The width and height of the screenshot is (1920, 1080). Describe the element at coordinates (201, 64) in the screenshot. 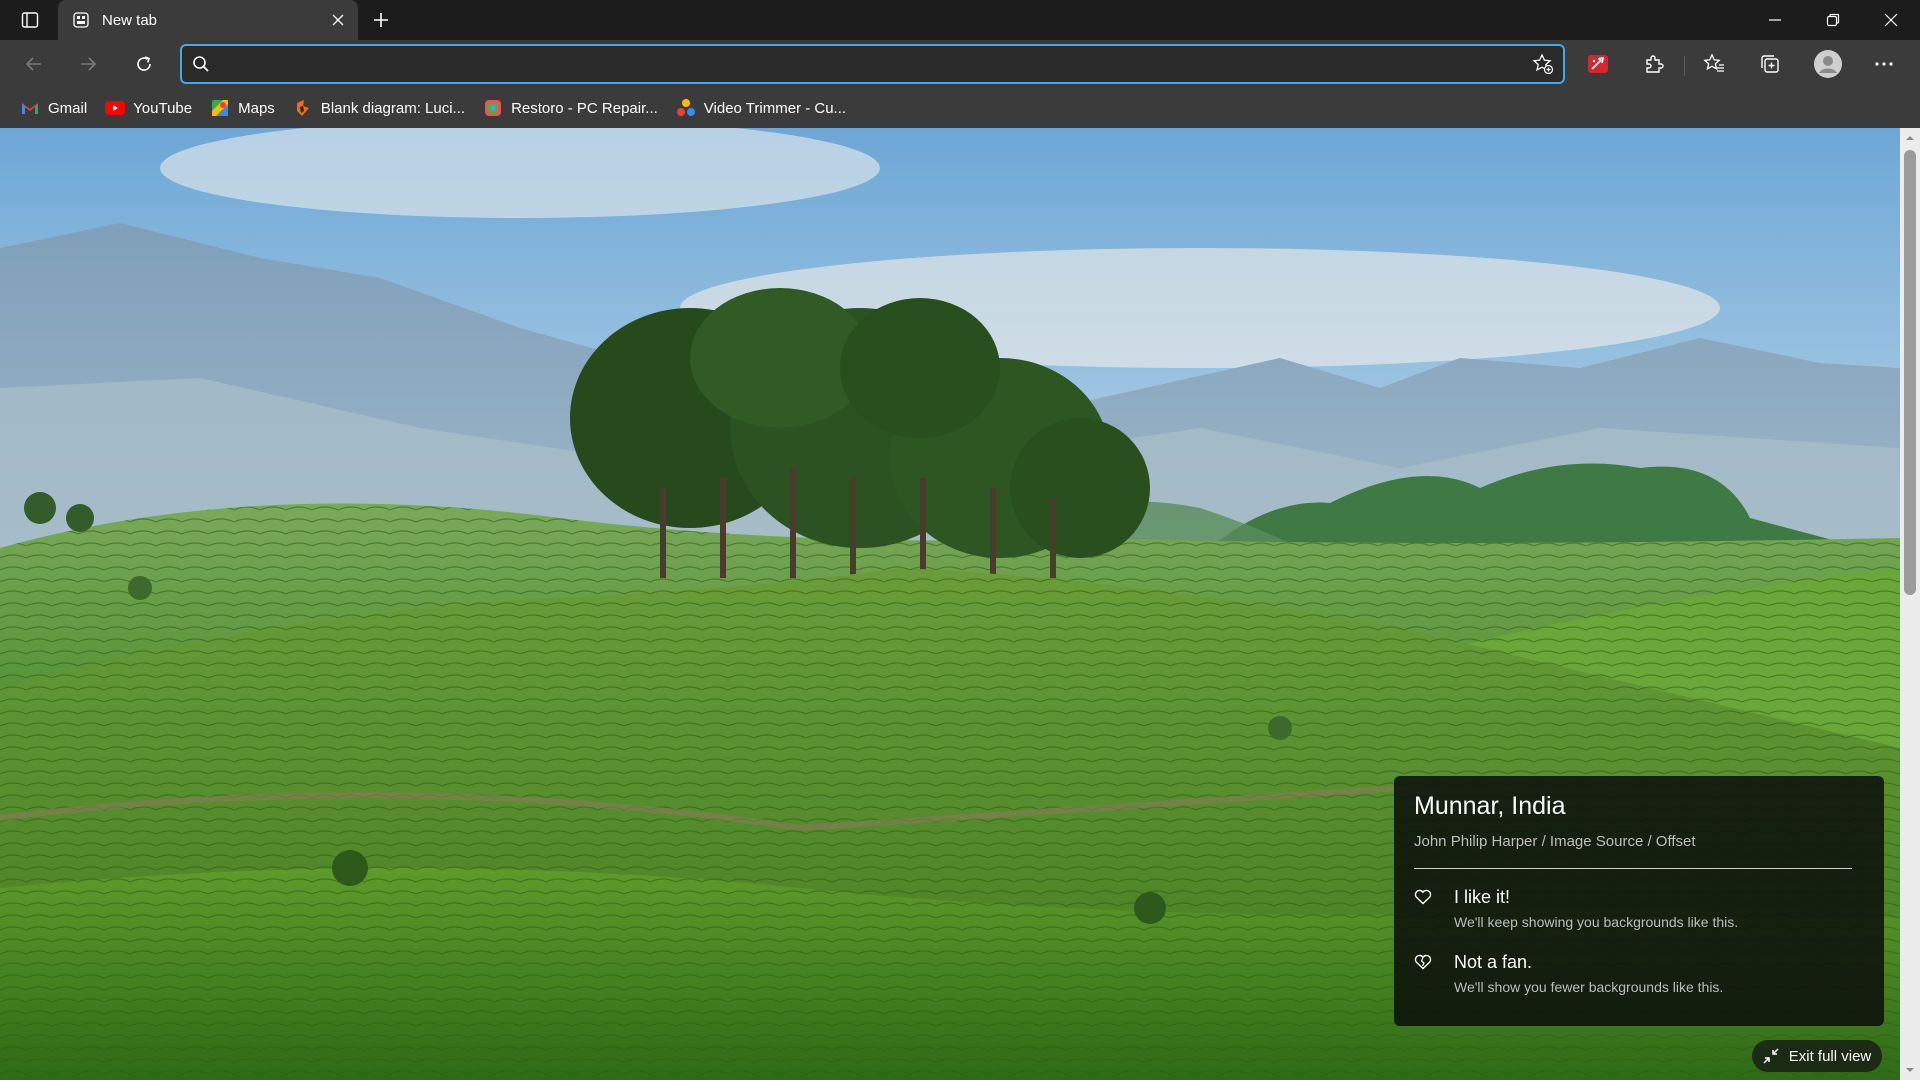

I see `search-icon` at that location.